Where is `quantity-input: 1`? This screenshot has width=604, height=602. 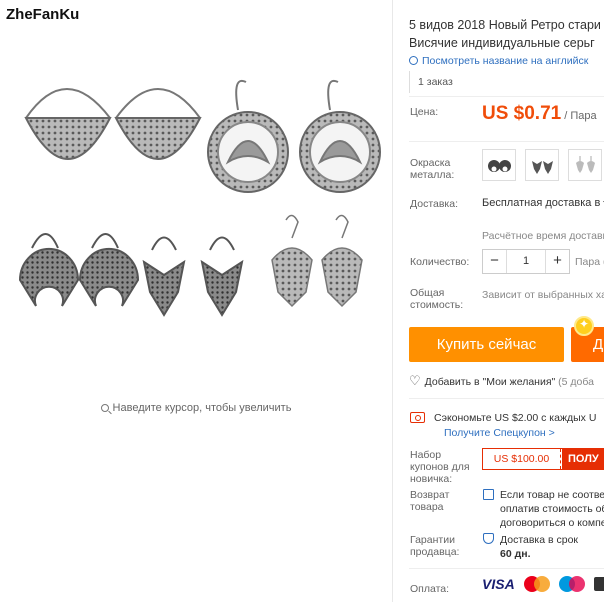 quantity-input: 1 is located at coordinates (526, 261).